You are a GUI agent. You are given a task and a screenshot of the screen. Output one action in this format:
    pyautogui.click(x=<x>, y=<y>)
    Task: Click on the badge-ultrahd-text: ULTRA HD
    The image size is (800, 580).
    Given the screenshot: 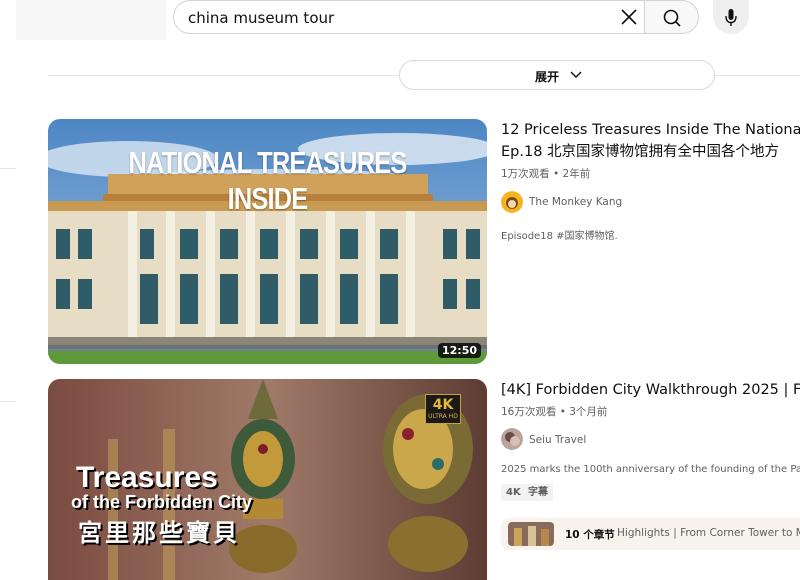 What is the action you would take?
    pyautogui.click(x=443, y=416)
    